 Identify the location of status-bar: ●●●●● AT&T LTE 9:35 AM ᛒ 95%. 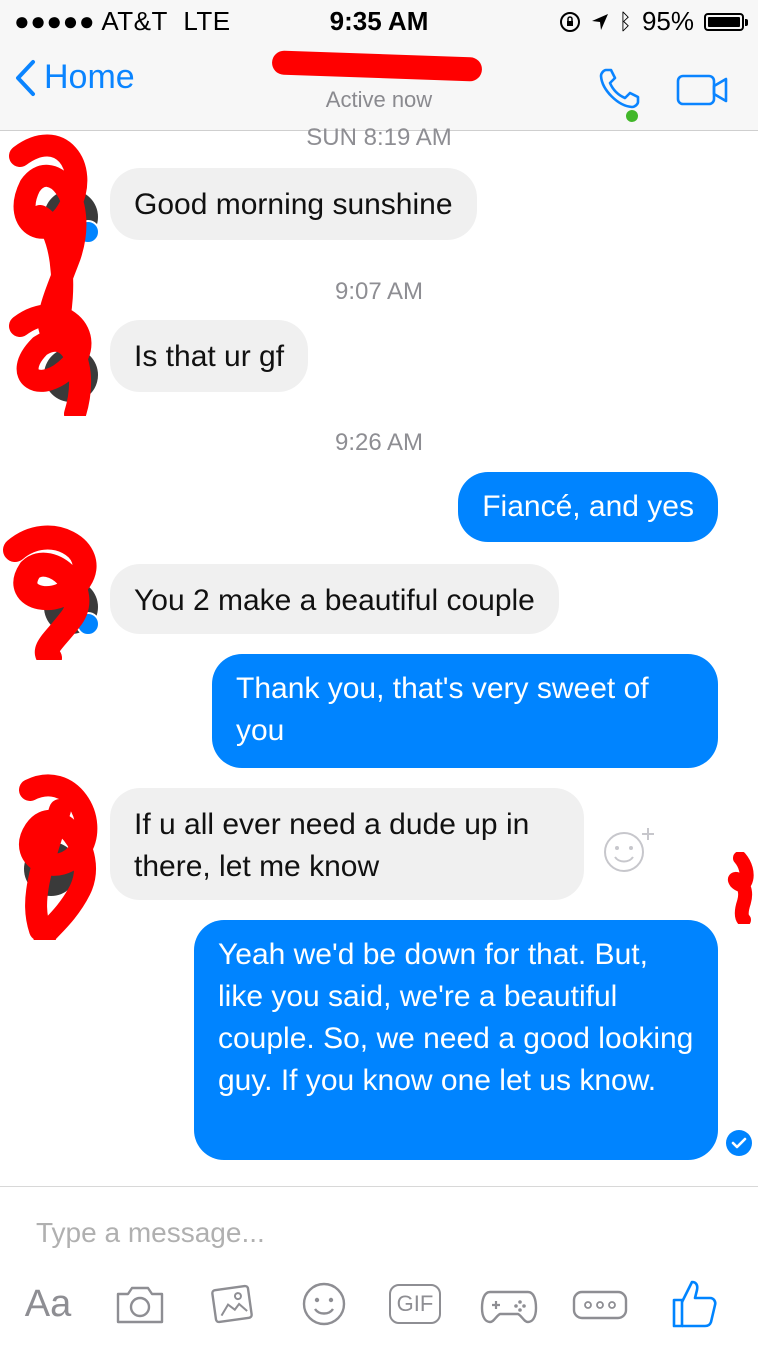
(379, 21).